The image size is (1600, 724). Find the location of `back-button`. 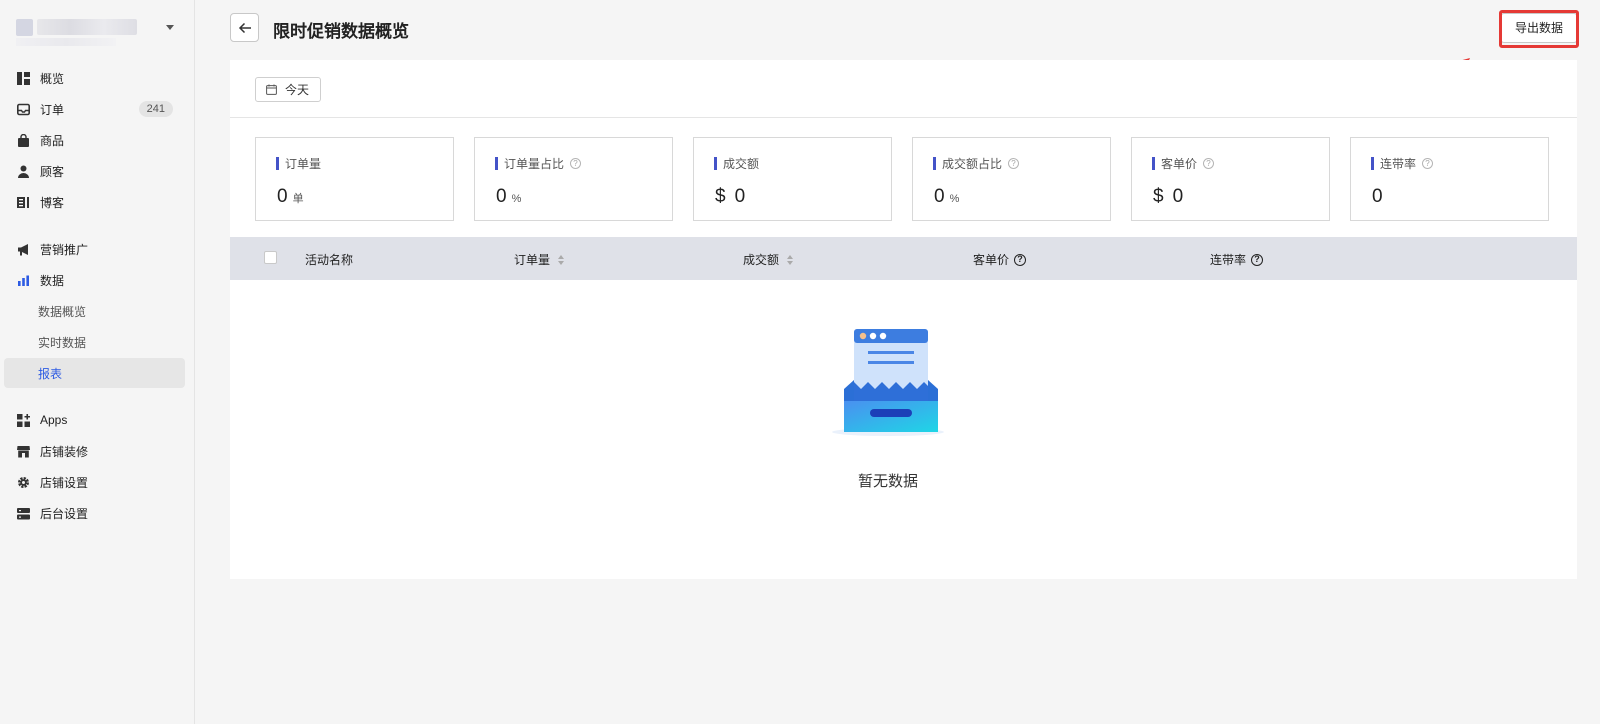

back-button is located at coordinates (244, 27).